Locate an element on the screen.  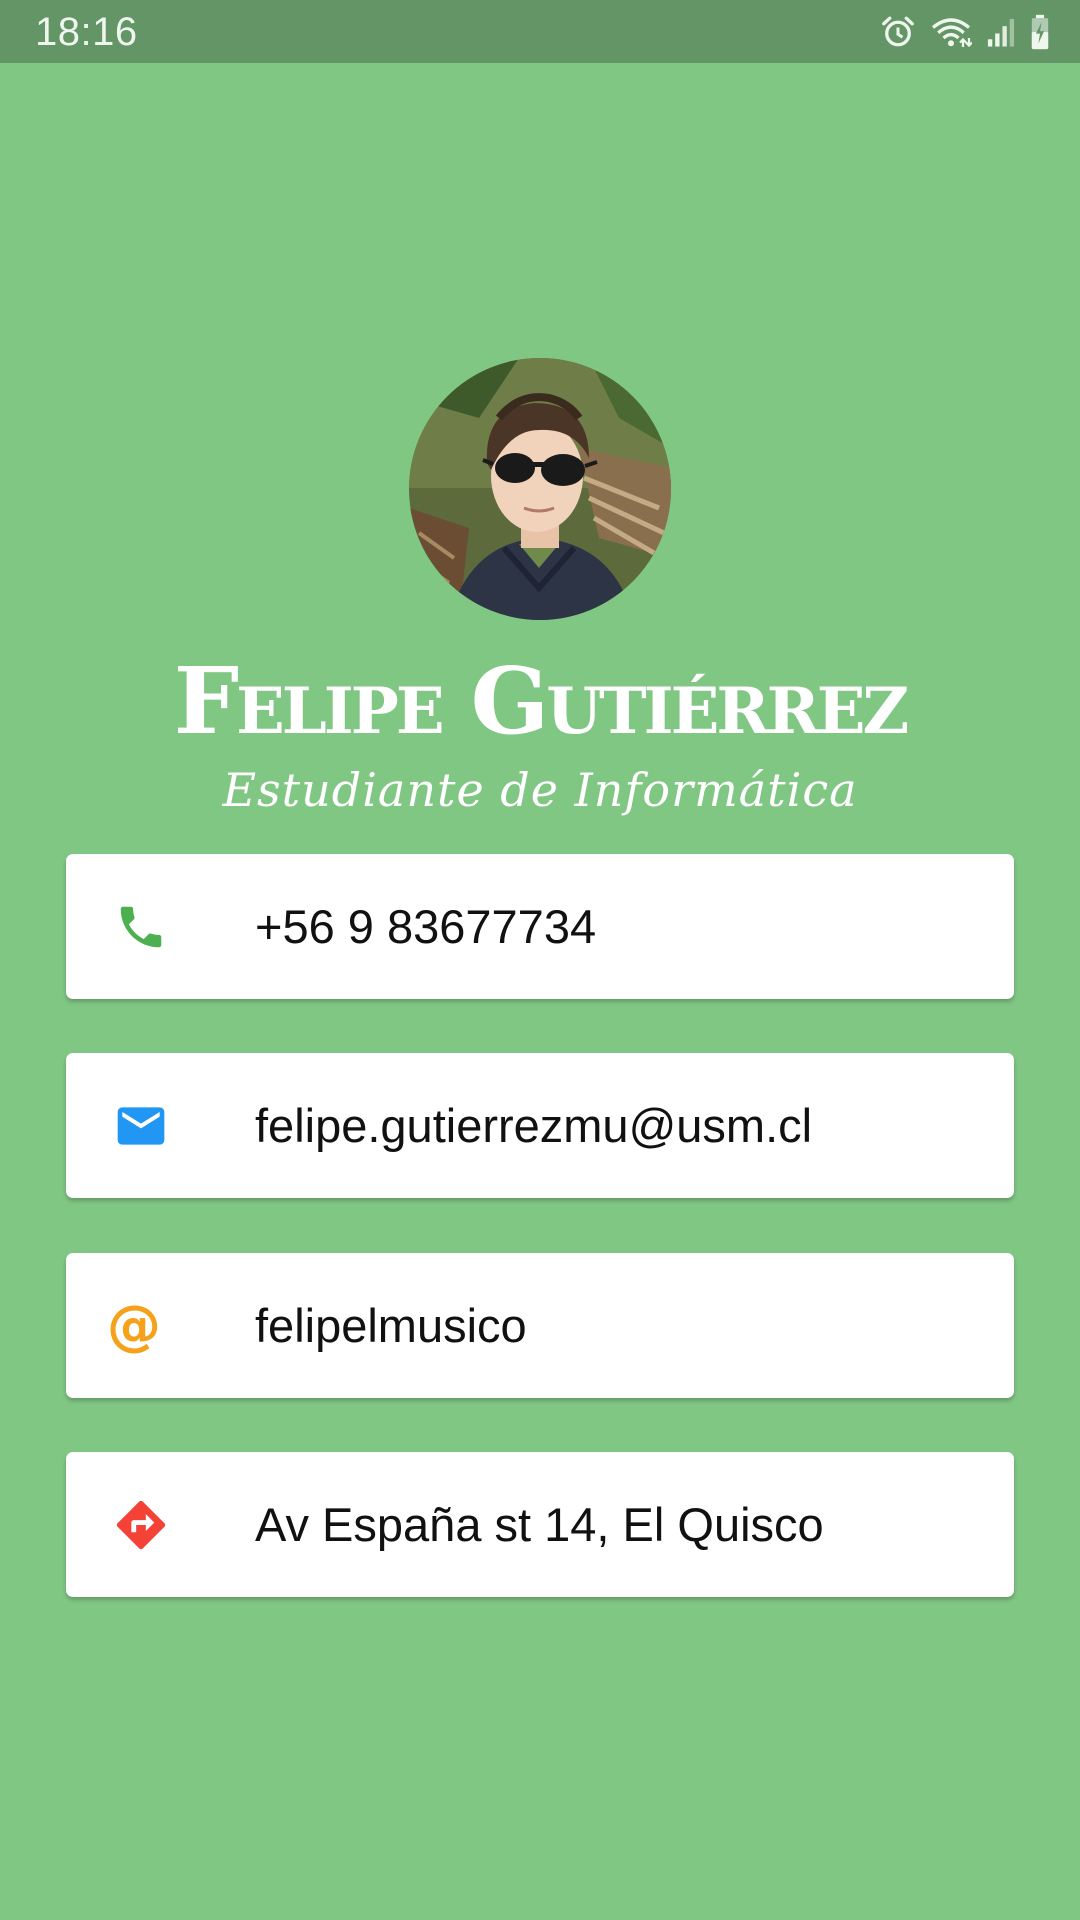
profile-name: Felipe Gutiérrez is located at coordinates (541, 701).